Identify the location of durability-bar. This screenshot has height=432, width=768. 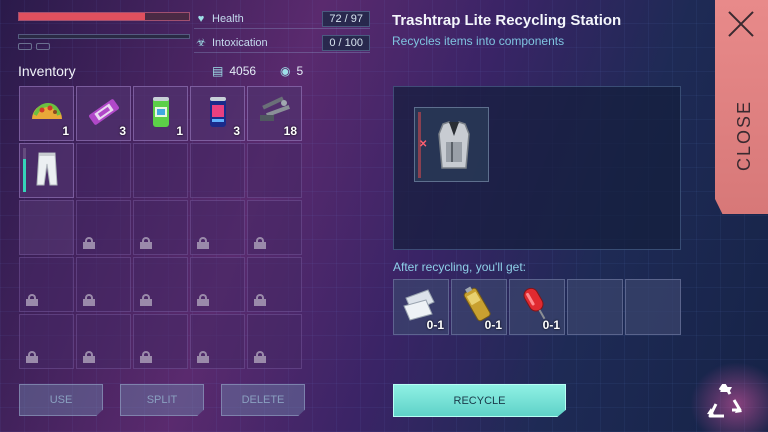
(24, 170).